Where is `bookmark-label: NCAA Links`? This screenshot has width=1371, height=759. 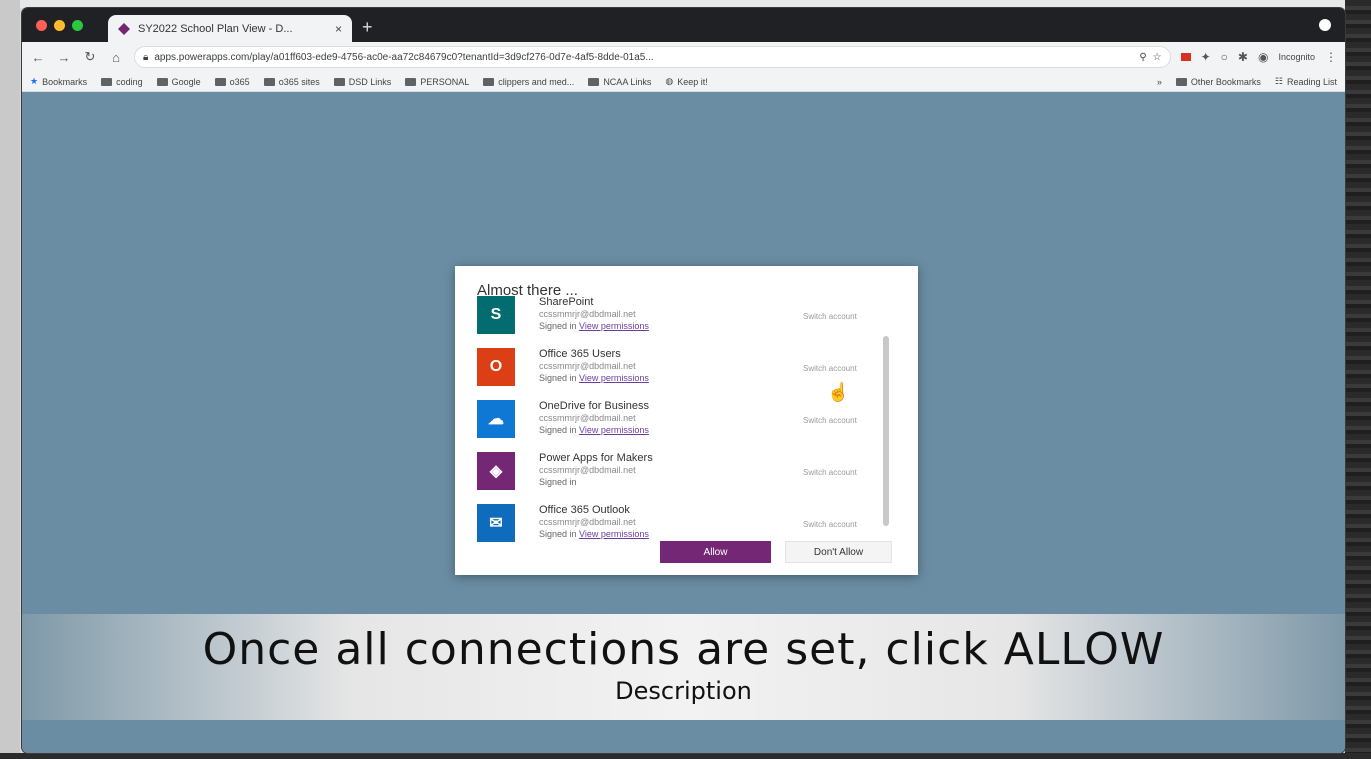 bookmark-label: NCAA Links is located at coordinates (627, 81).